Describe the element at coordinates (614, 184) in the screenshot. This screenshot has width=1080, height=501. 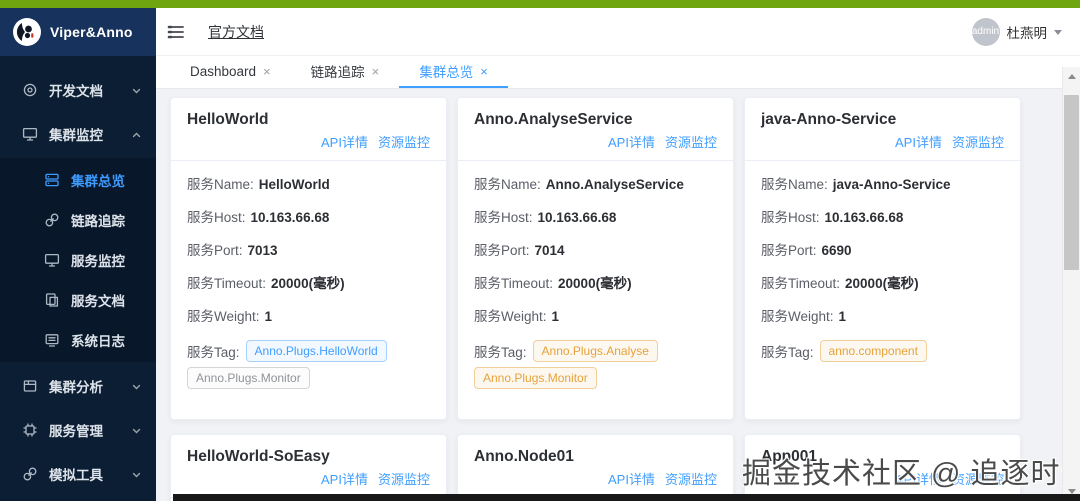
I see `card-row-value: Anno.AnalyseService` at that location.